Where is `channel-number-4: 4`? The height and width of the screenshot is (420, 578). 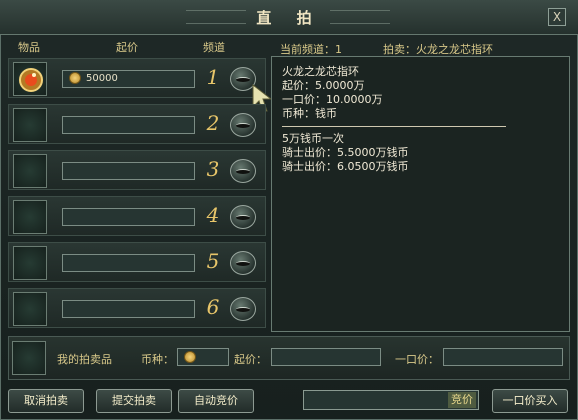
channel-number-4: 4 is located at coordinates (213, 215).